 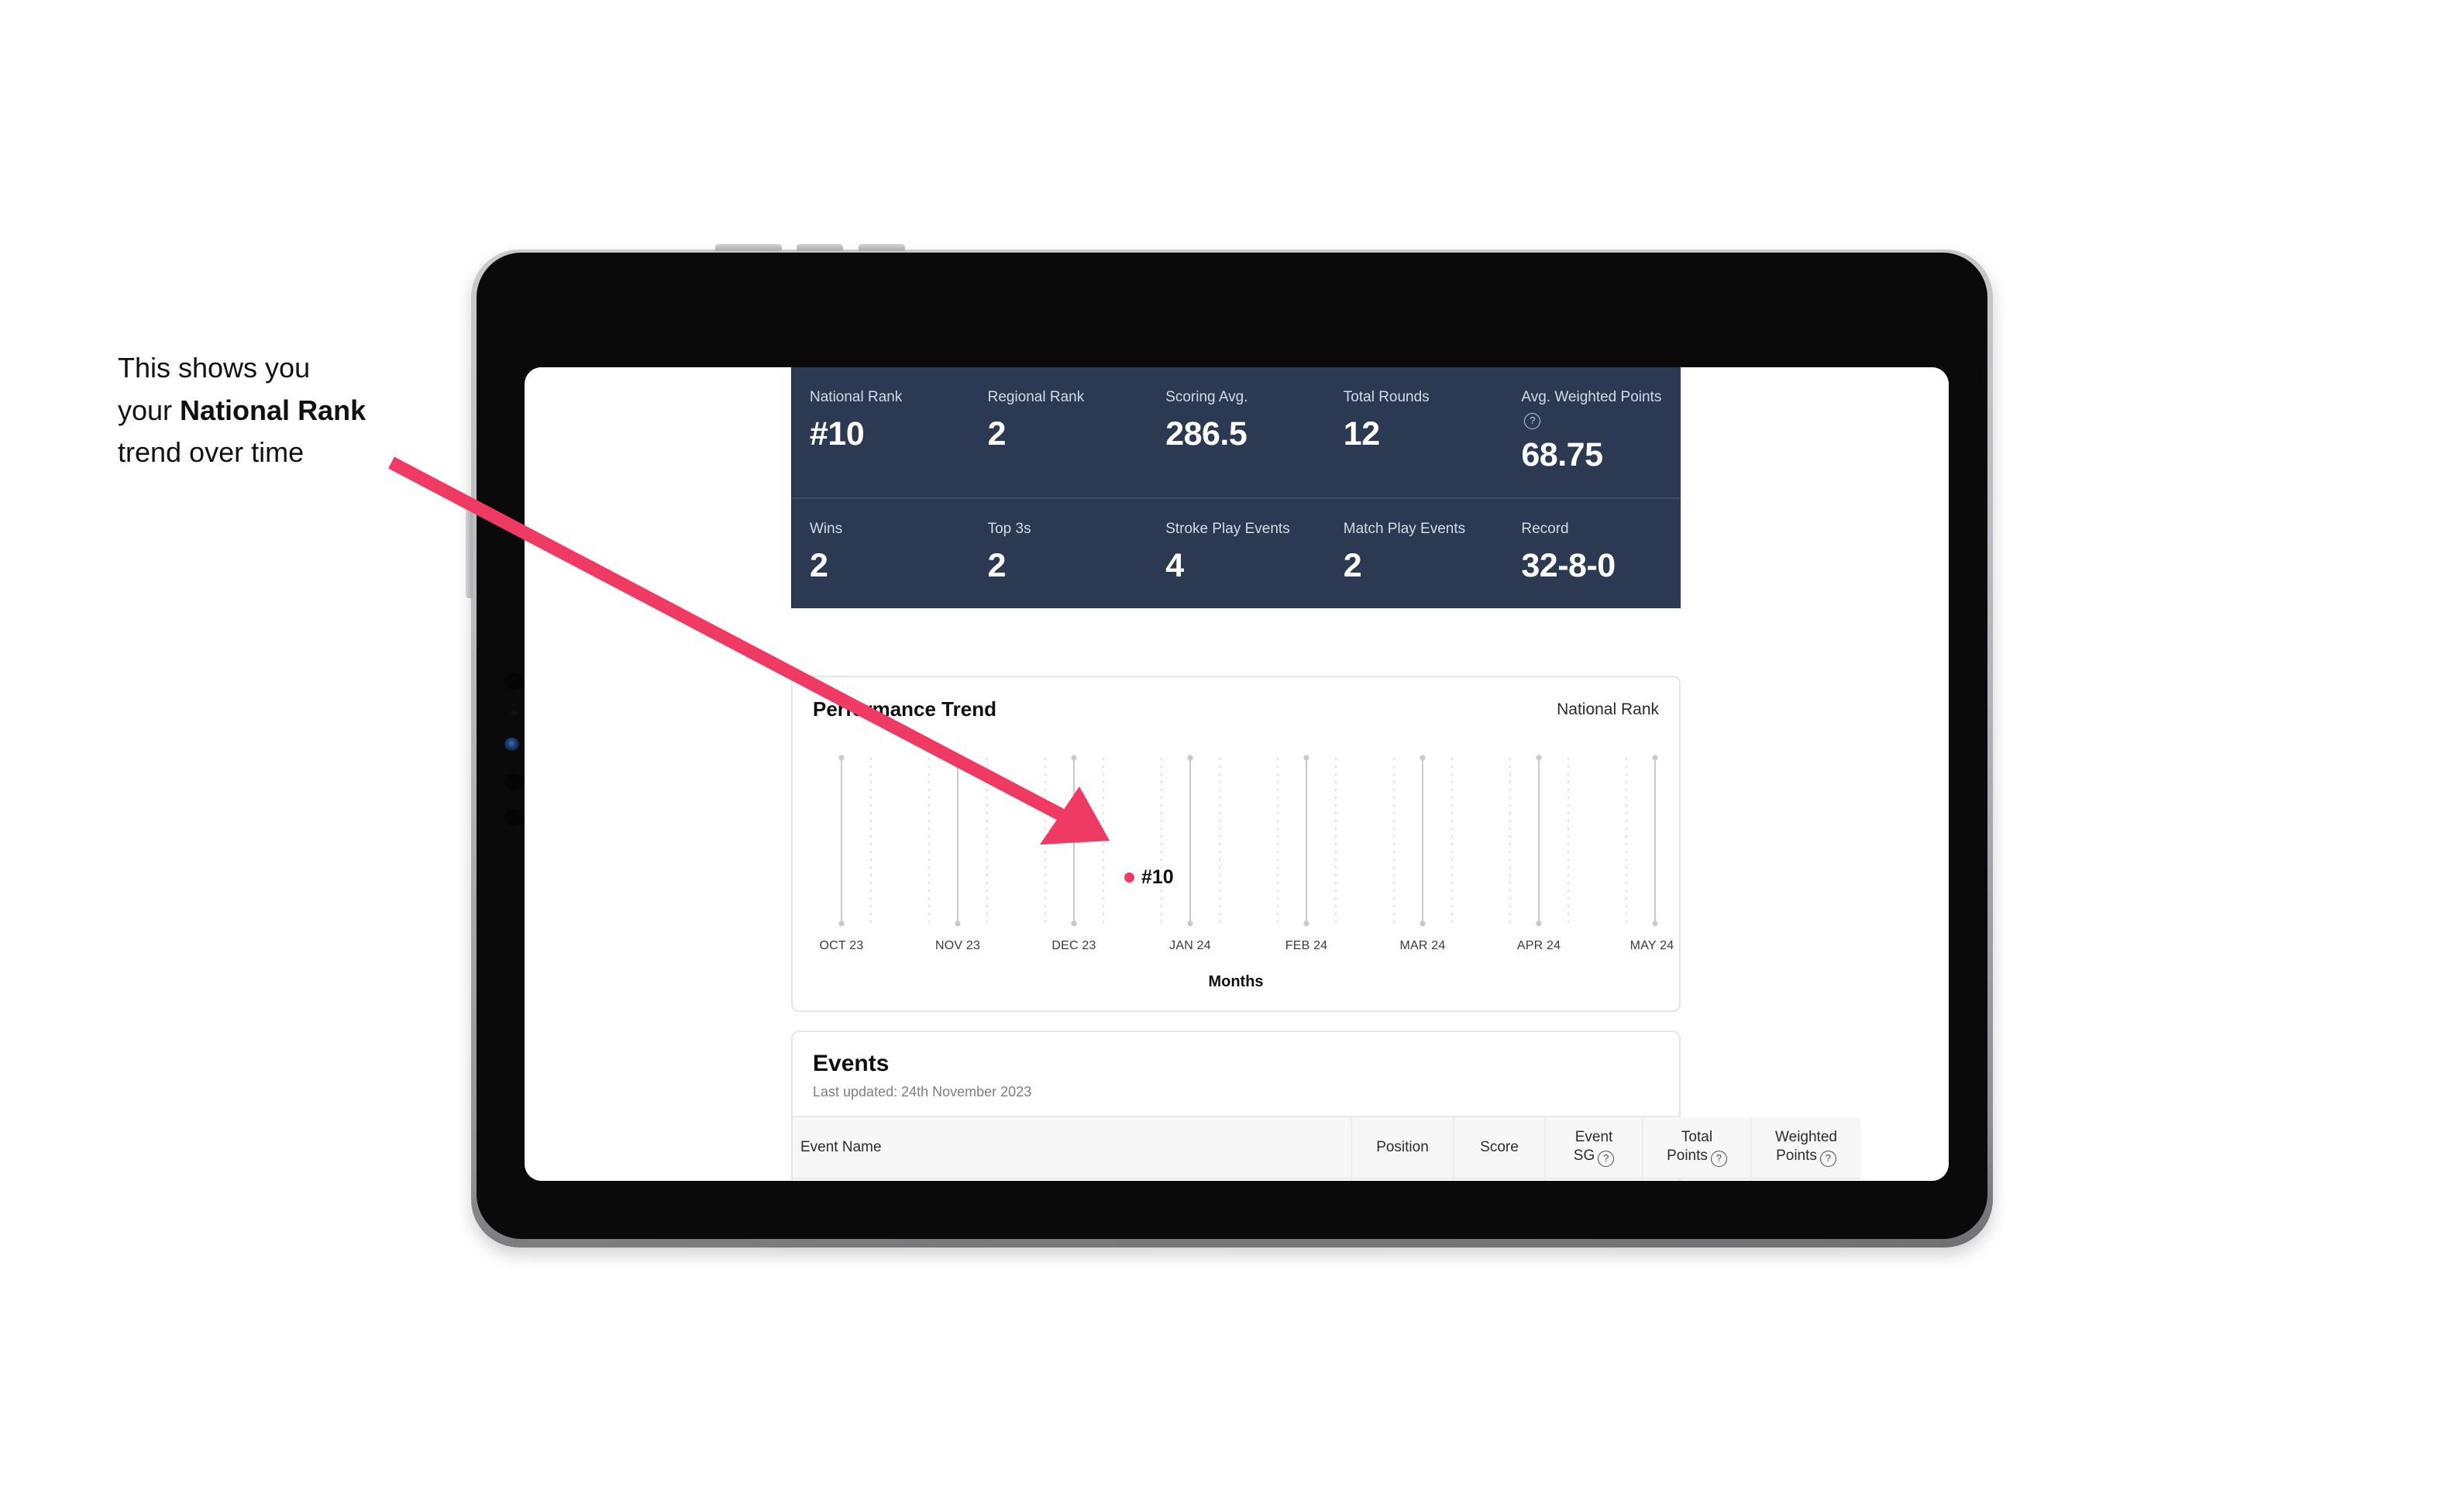 I want to click on stat-national-rank-label: National Rank, so click(x=856, y=397).